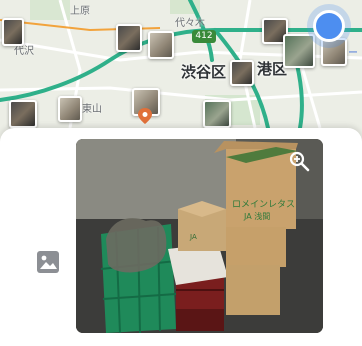 Image resolution: width=362 pixels, height=346 pixels. Describe the element at coordinates (92, 109) in the screenshot. I see `map-label-higashiyama: 東山` at that location.